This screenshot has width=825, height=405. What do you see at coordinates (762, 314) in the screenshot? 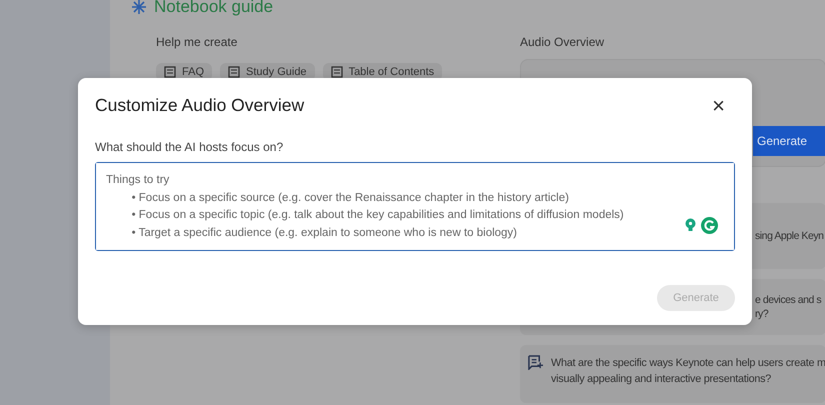
I see `suggestion-text: ry?` at bounding box center [762, 314].